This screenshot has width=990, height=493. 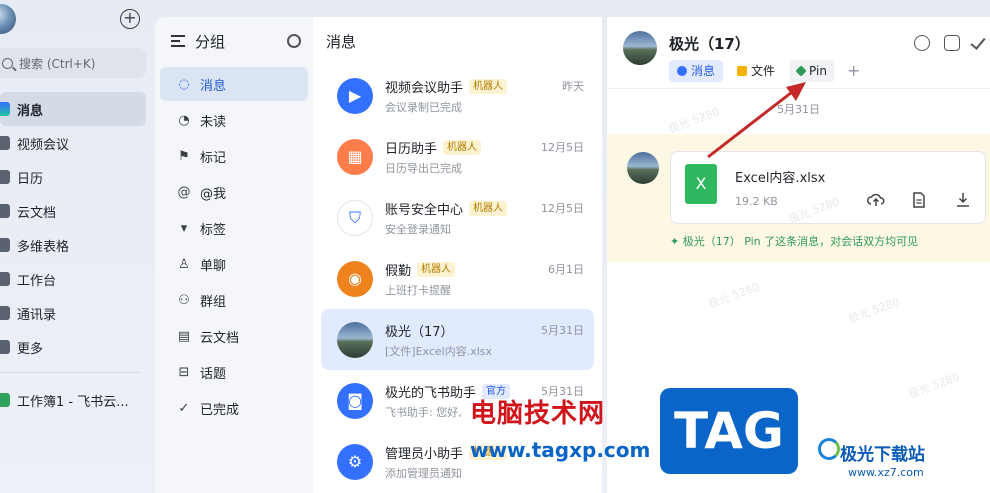 What do you see at coordinates (640, 48) in the screenshot?
I see `chat-avatar` at bounding box center [640, 48].